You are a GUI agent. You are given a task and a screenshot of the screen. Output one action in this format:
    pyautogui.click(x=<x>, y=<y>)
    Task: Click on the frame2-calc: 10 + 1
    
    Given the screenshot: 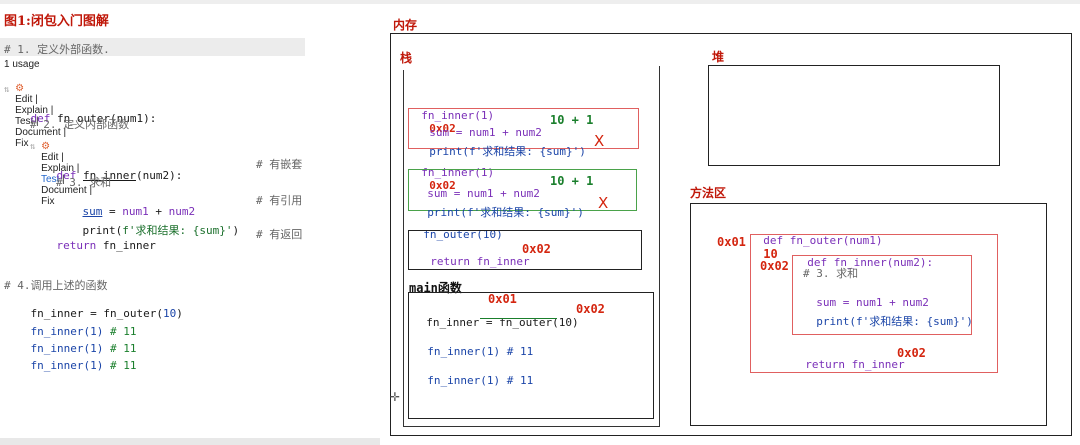 What is the action you would take?
    pyautogui.click(x=572, y=181)
    